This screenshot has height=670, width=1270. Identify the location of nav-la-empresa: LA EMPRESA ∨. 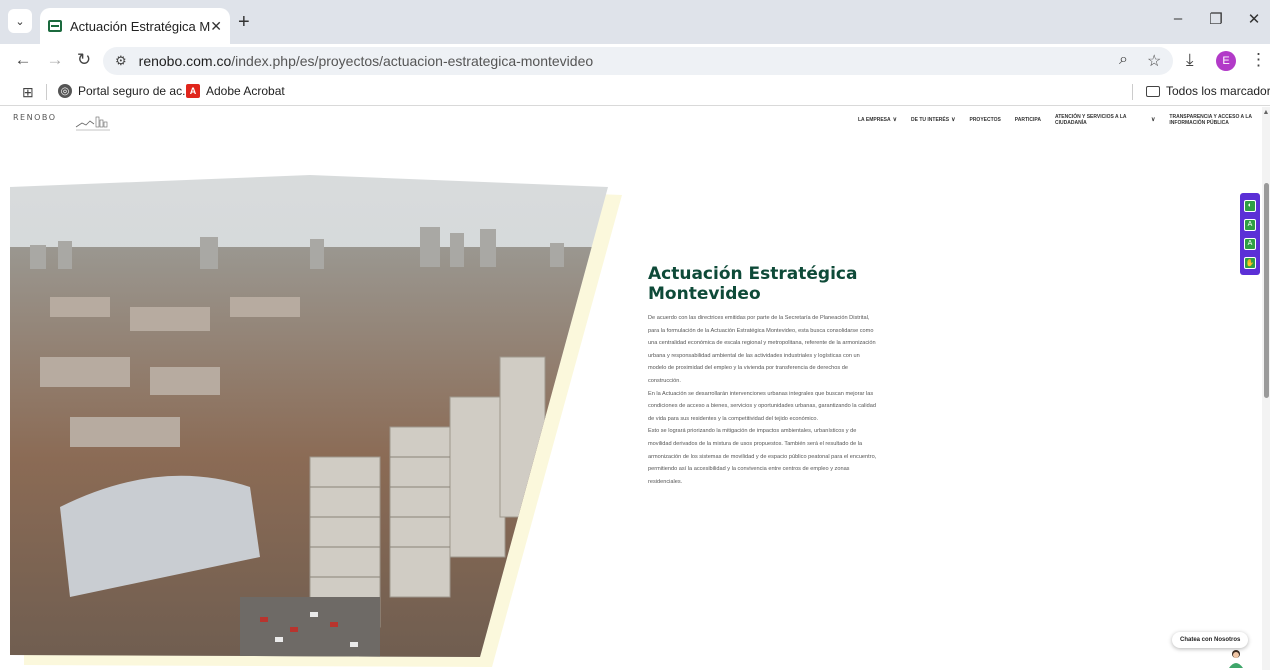
(877, 120).